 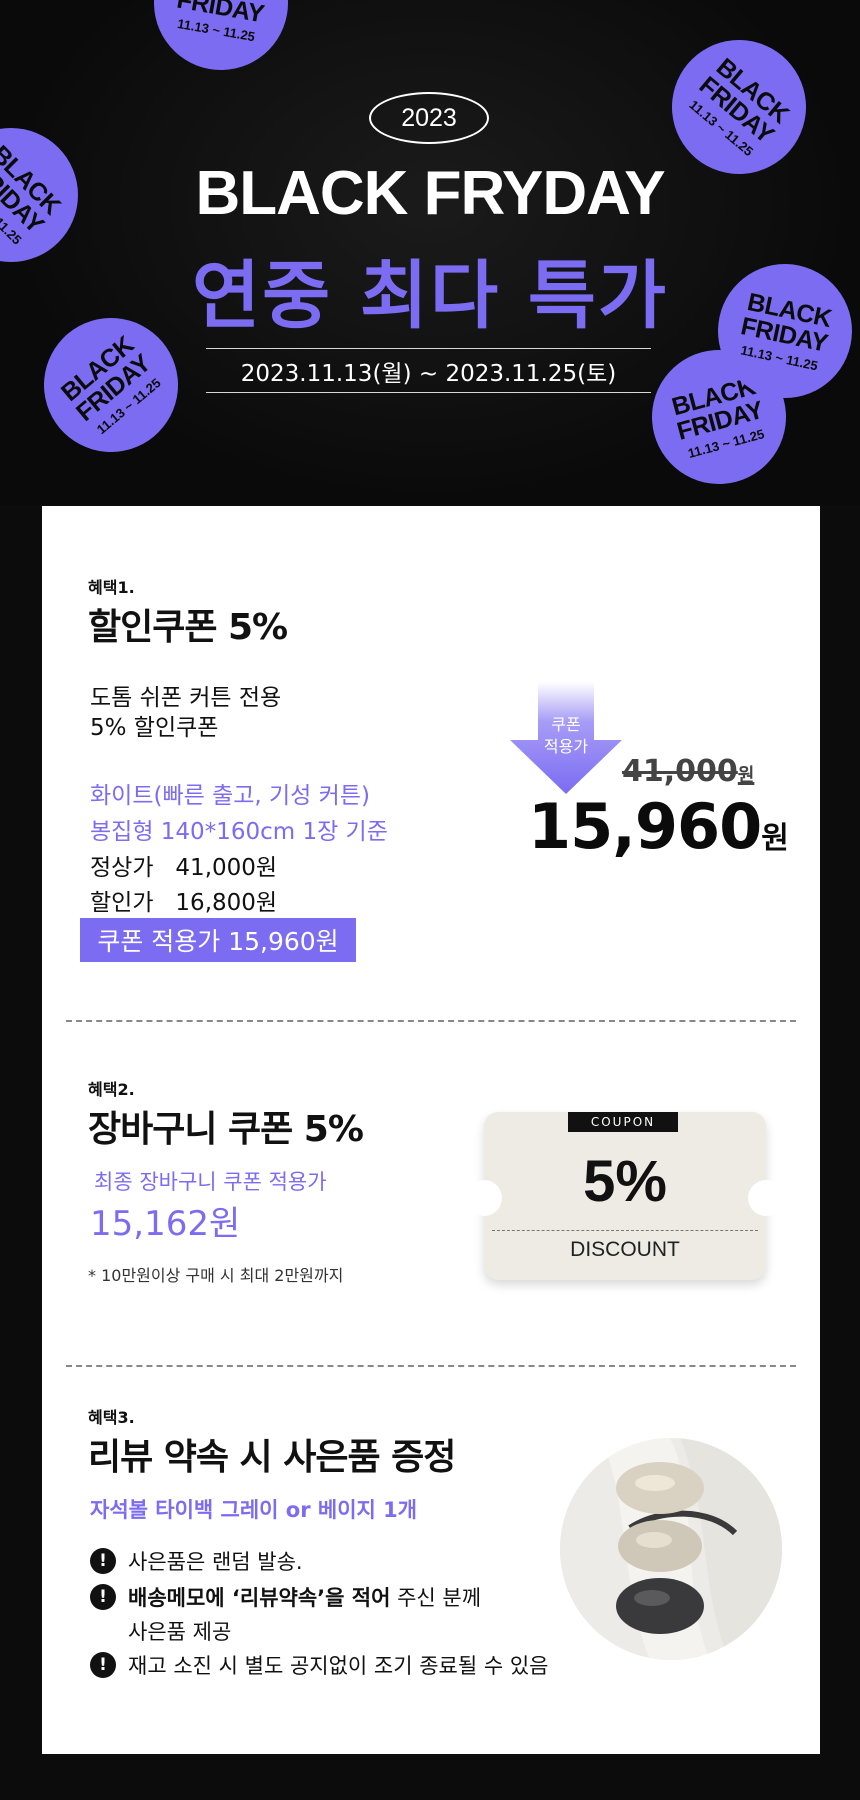 What do you see at coordinates (218, 940) in the screenshot?
I see `coupon-price-highlight: 쿠폰 적용가 15,960원` at bounding box center [218, 940].